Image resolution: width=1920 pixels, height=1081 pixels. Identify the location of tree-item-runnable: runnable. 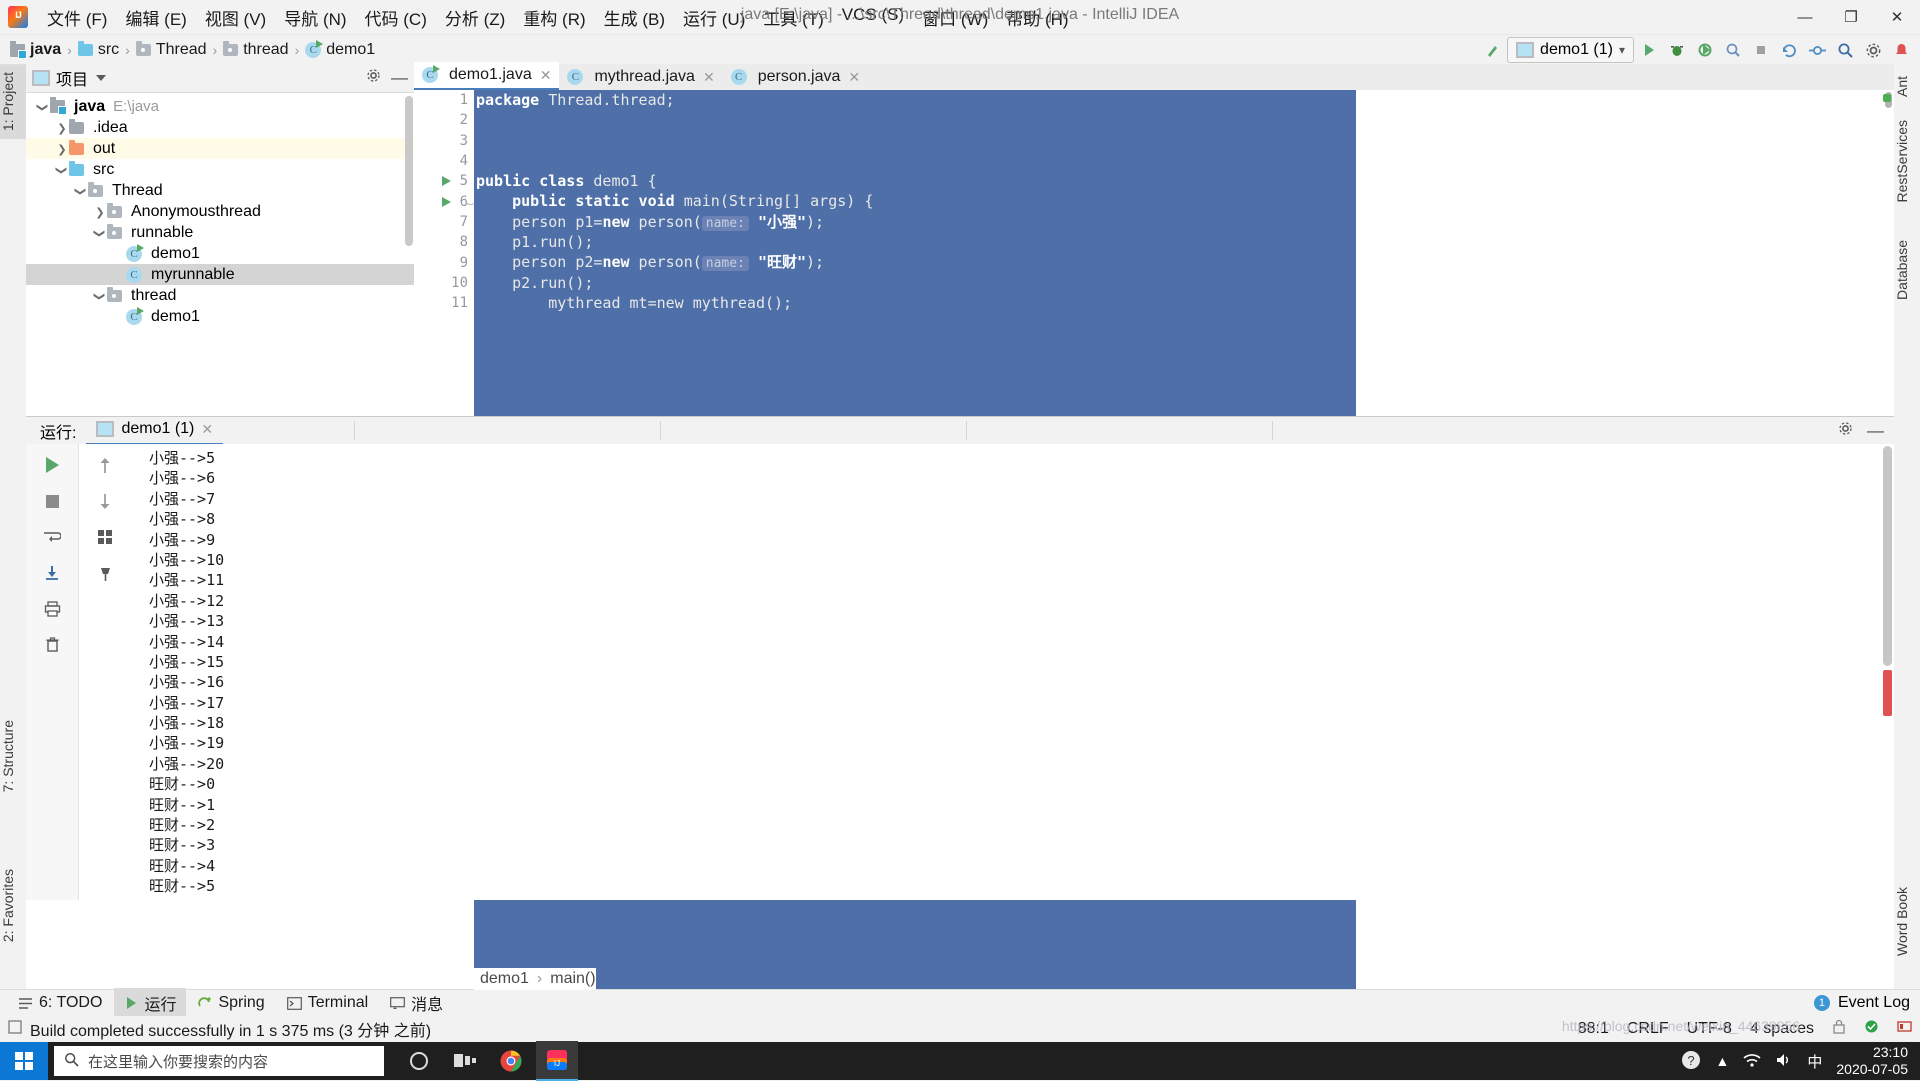
(220, 232).